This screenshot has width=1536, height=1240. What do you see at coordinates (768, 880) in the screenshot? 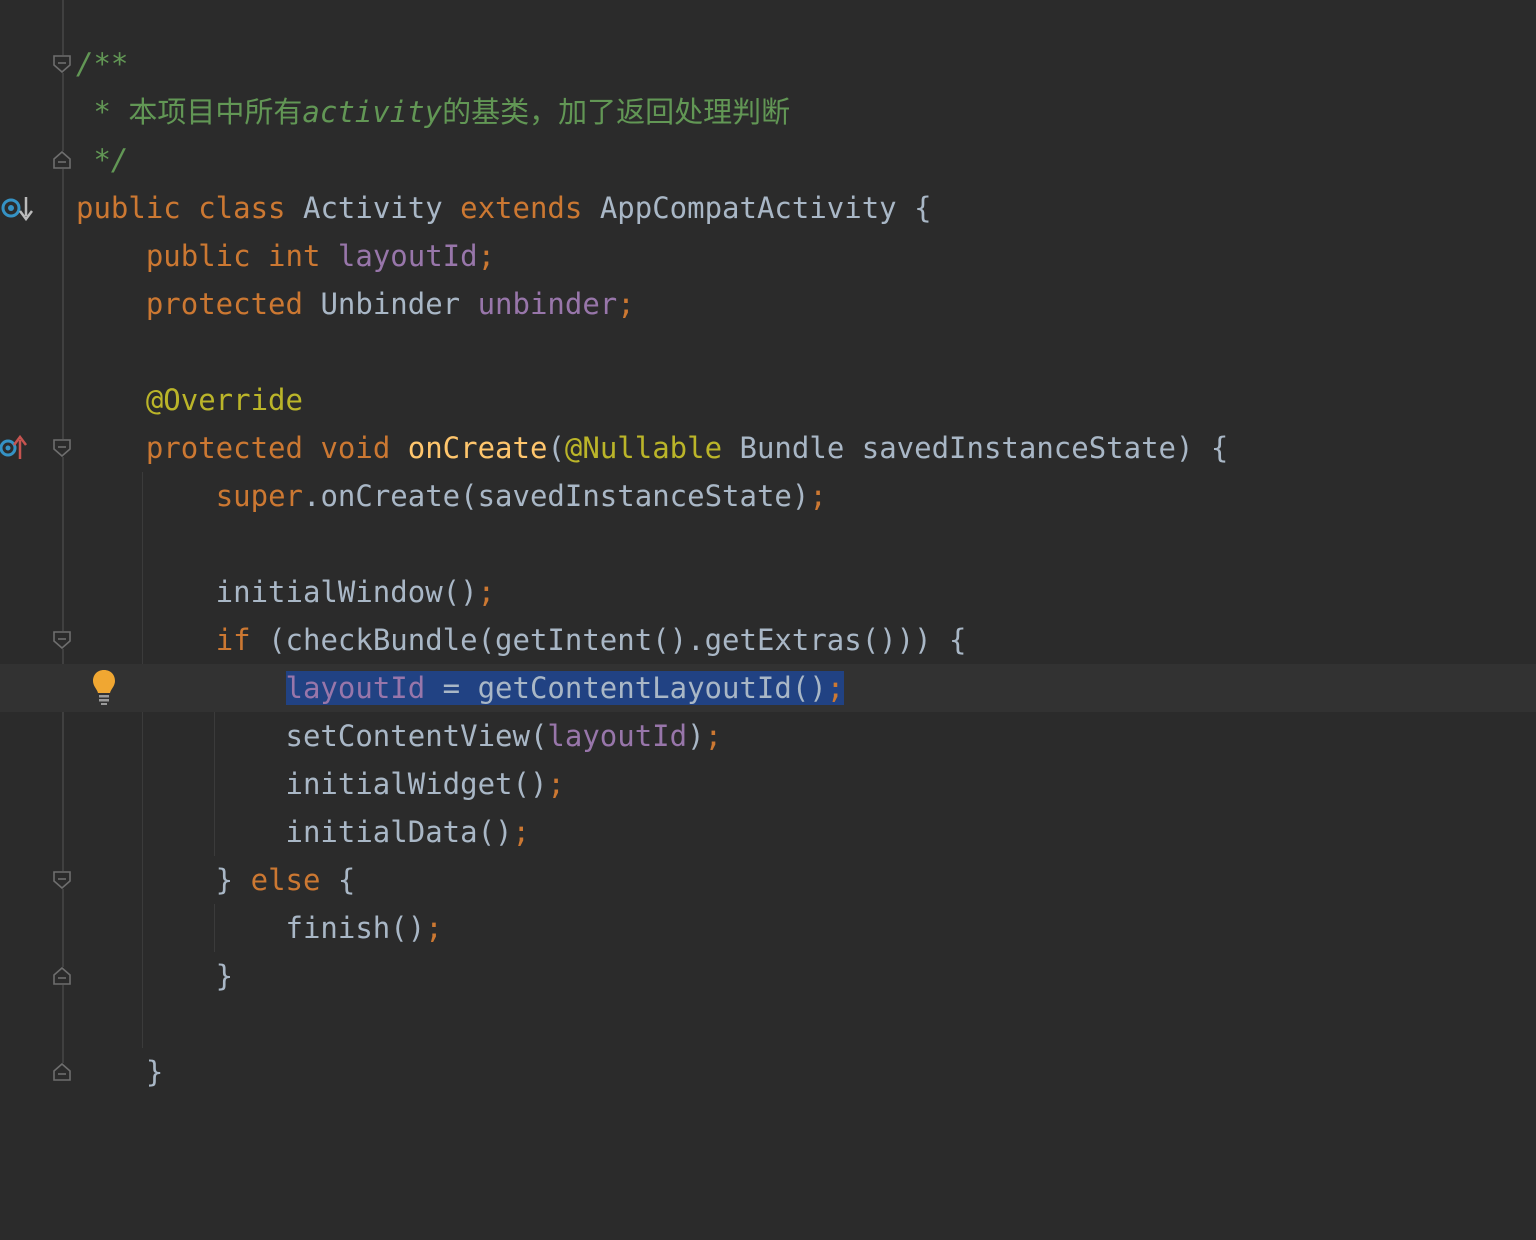
I see `code-line: } else {` at bounding box center [768, 880].